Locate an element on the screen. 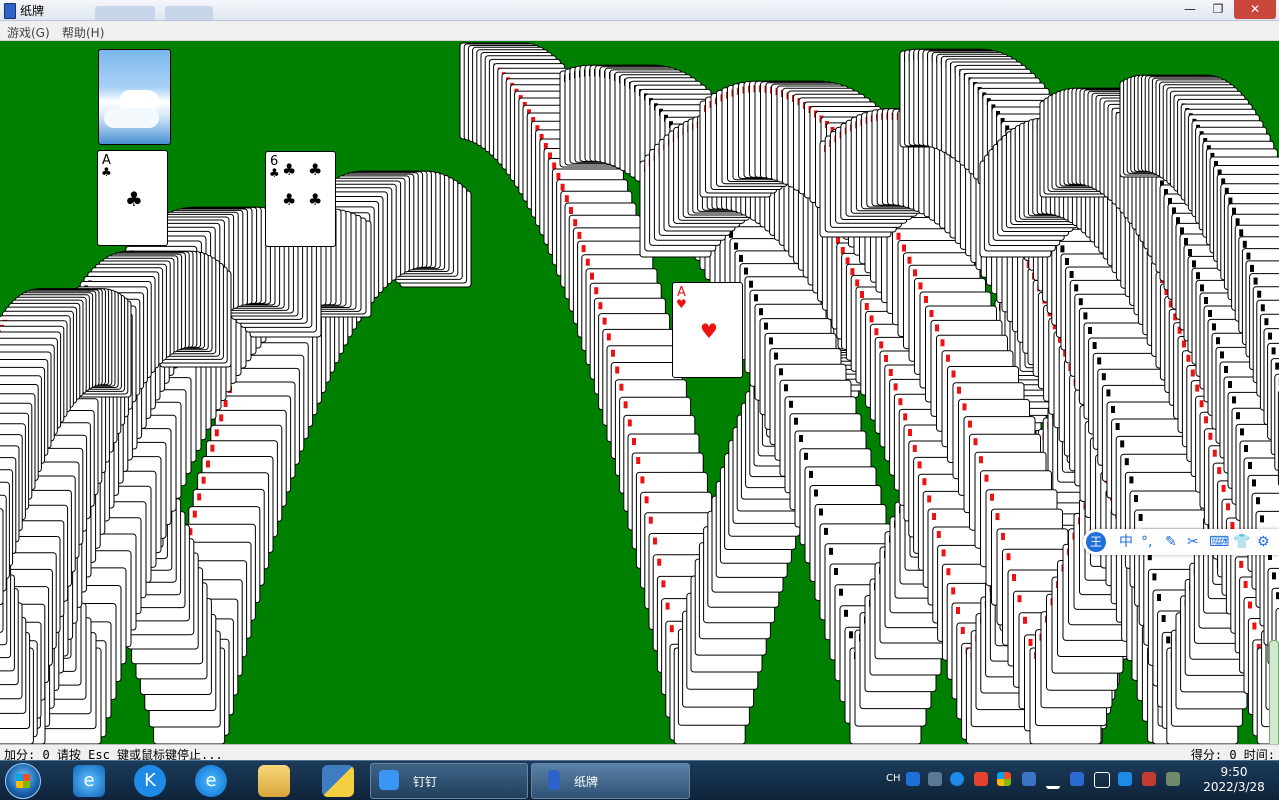 The height and width of the screenshot is (800, 1279). taskbar-task-solitaire: 纸牌 is located at coordinates (610, 781).